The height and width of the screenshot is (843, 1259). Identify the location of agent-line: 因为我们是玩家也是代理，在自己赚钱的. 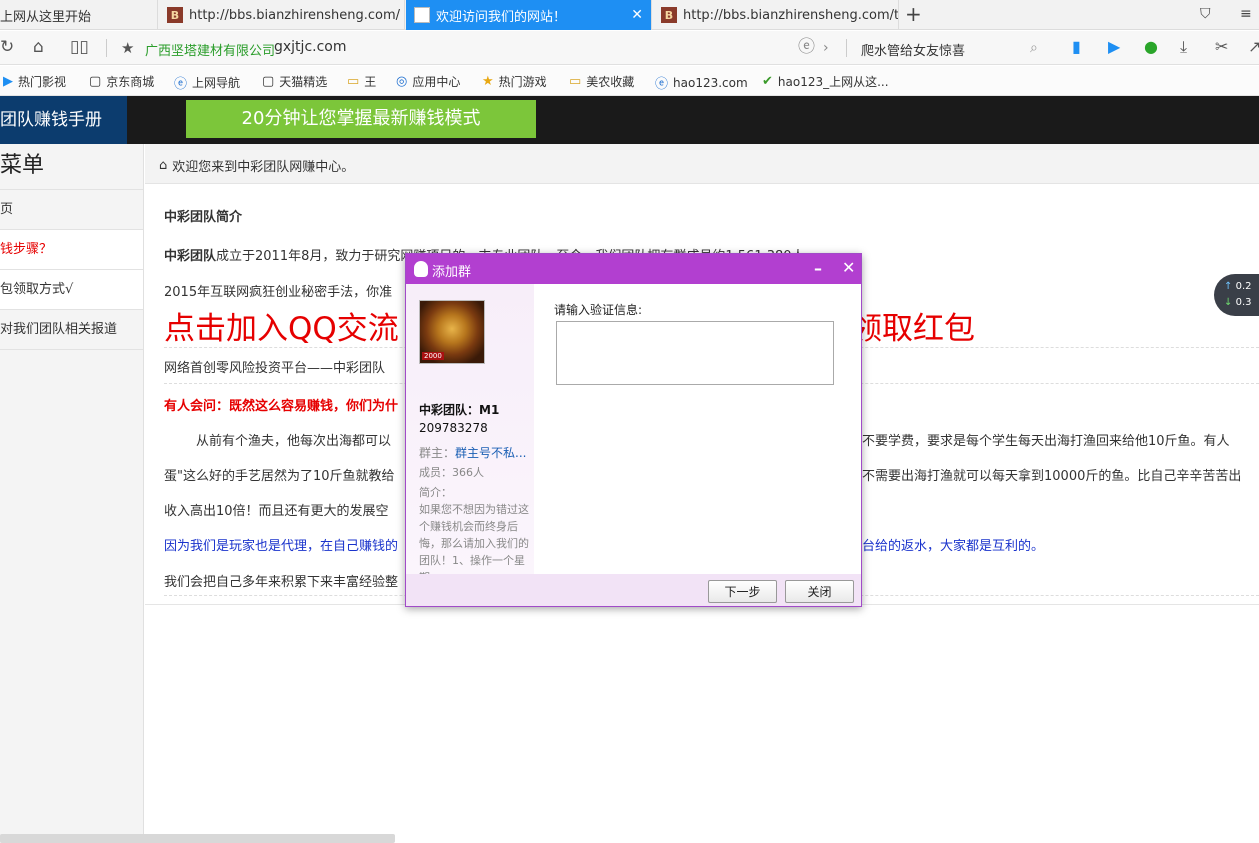
(281, 546).